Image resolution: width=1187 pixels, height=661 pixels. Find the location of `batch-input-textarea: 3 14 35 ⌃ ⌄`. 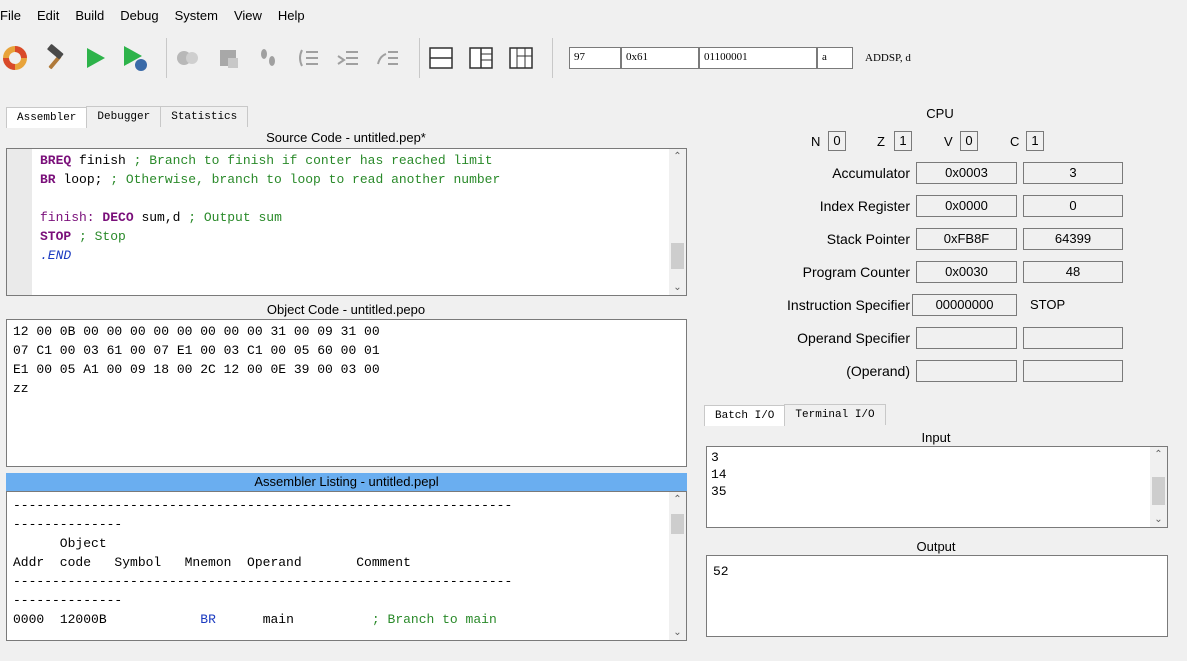

batch-input-textarea: 3 14 35 ⌃ ⌄ is located at coordinates (937, 487).